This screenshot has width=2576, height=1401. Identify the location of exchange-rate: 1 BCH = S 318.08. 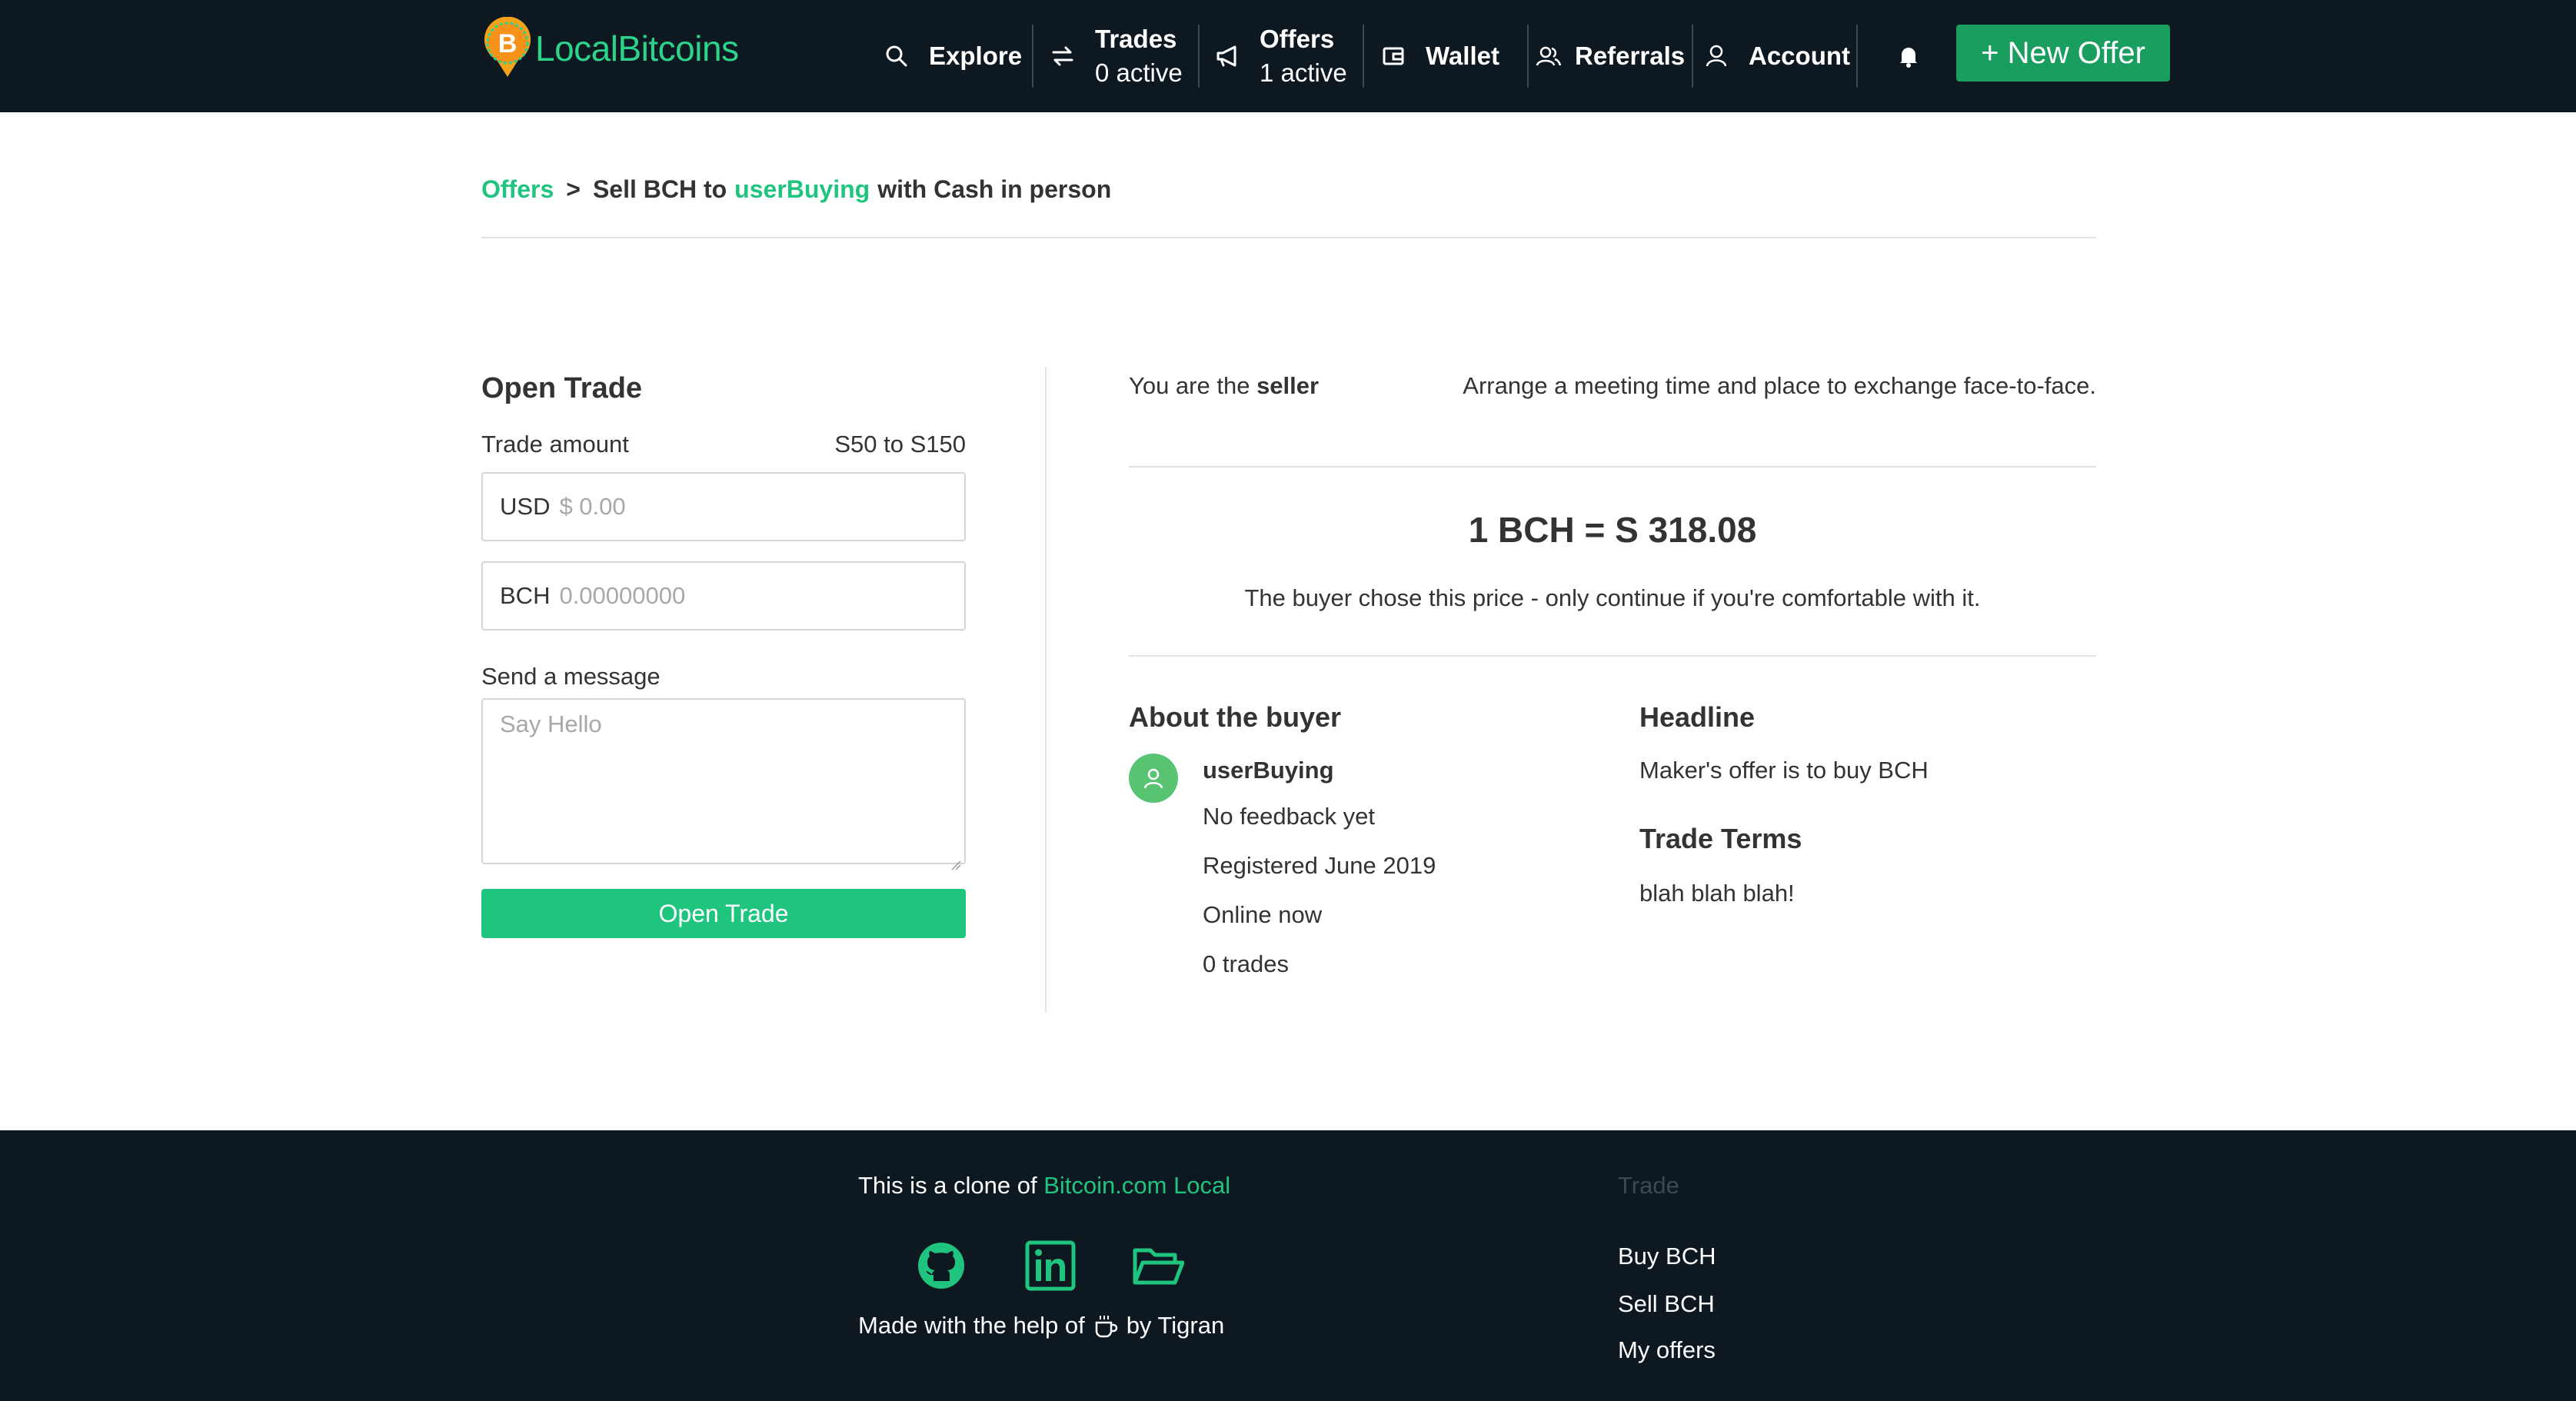
(1613, 530).